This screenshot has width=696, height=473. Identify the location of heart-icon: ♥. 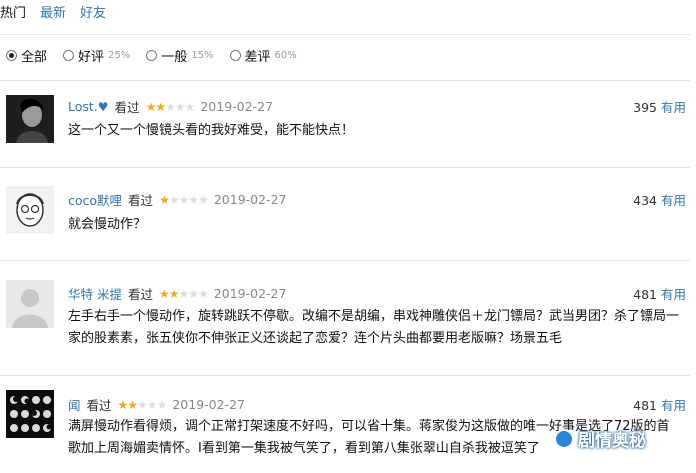
(103, 107).